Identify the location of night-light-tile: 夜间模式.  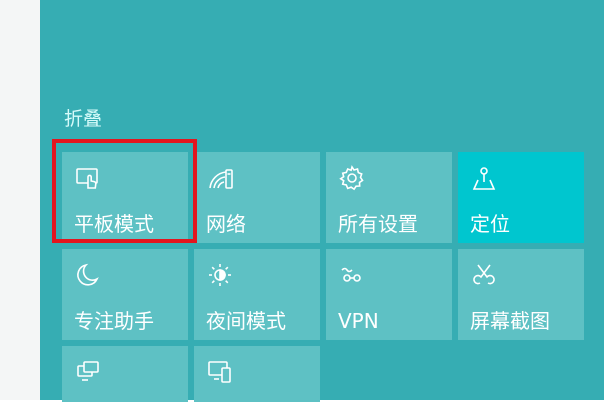
(257, 294).